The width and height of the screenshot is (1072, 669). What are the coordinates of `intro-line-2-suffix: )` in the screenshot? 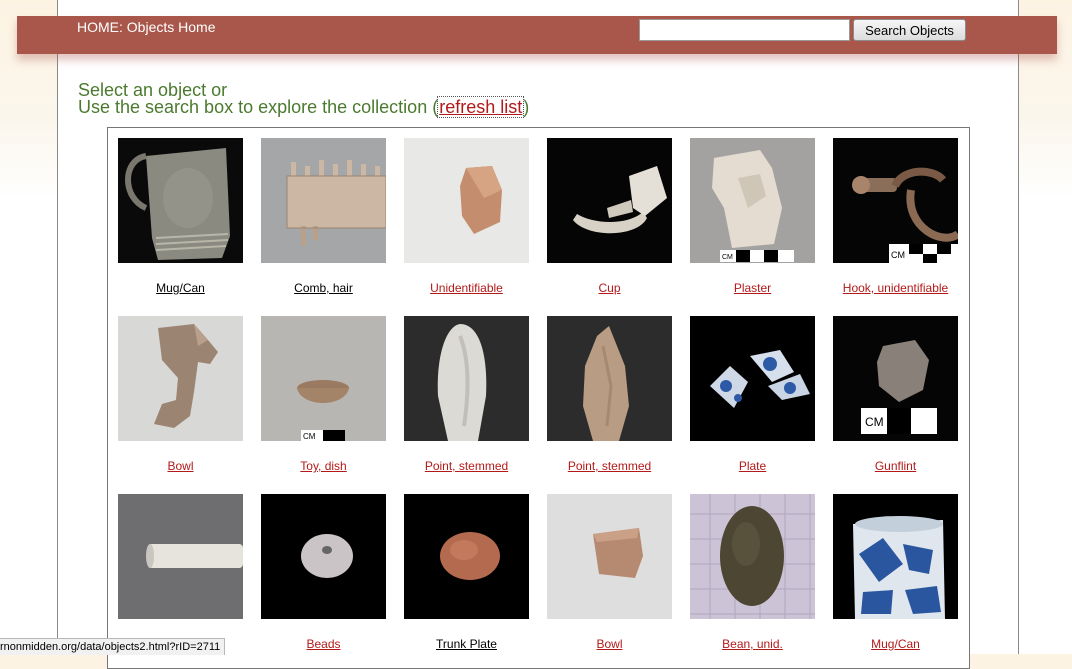 It's located at (526, 107).